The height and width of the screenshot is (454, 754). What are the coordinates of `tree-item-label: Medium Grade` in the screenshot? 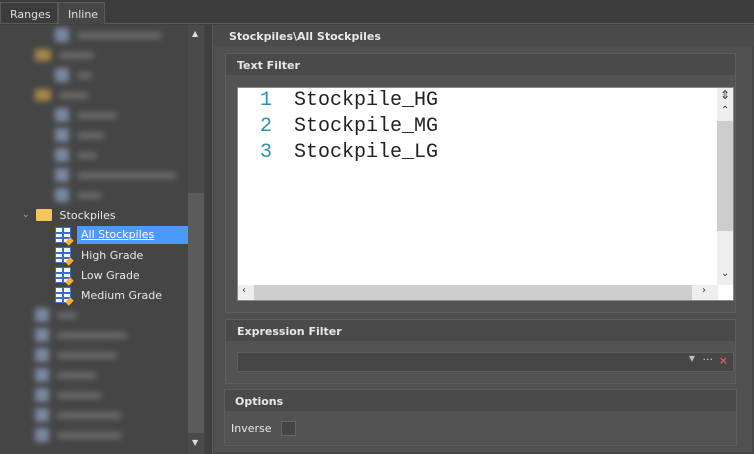 It's located at (122, 295).